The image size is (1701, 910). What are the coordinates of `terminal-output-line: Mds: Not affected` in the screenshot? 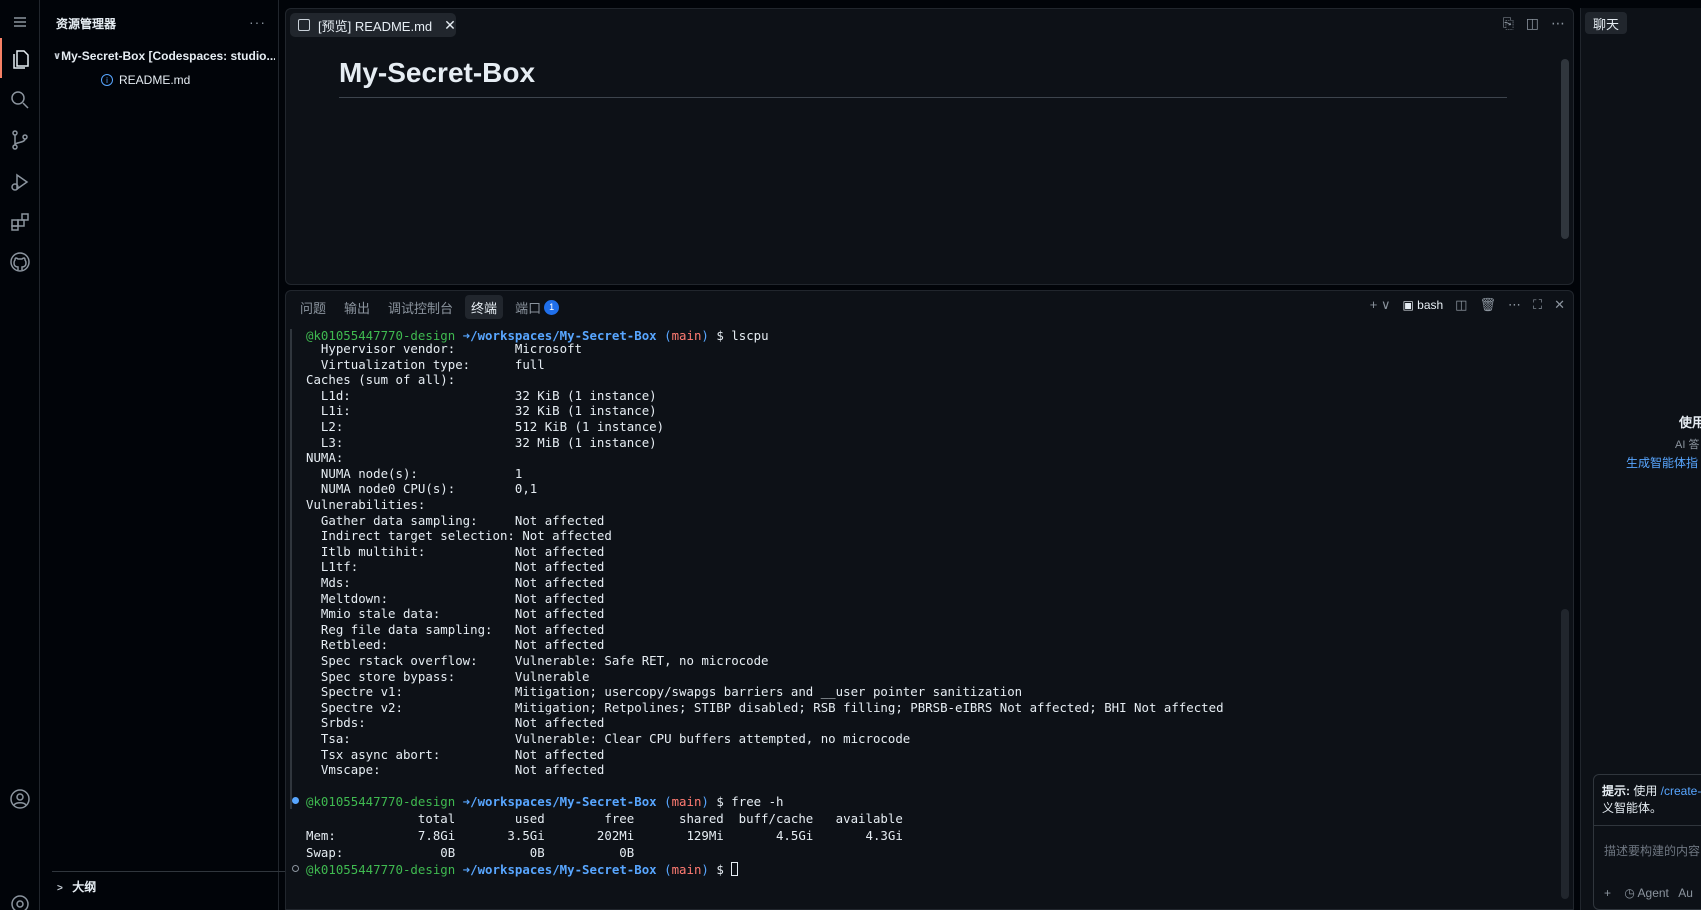 It's located at (455, 582).